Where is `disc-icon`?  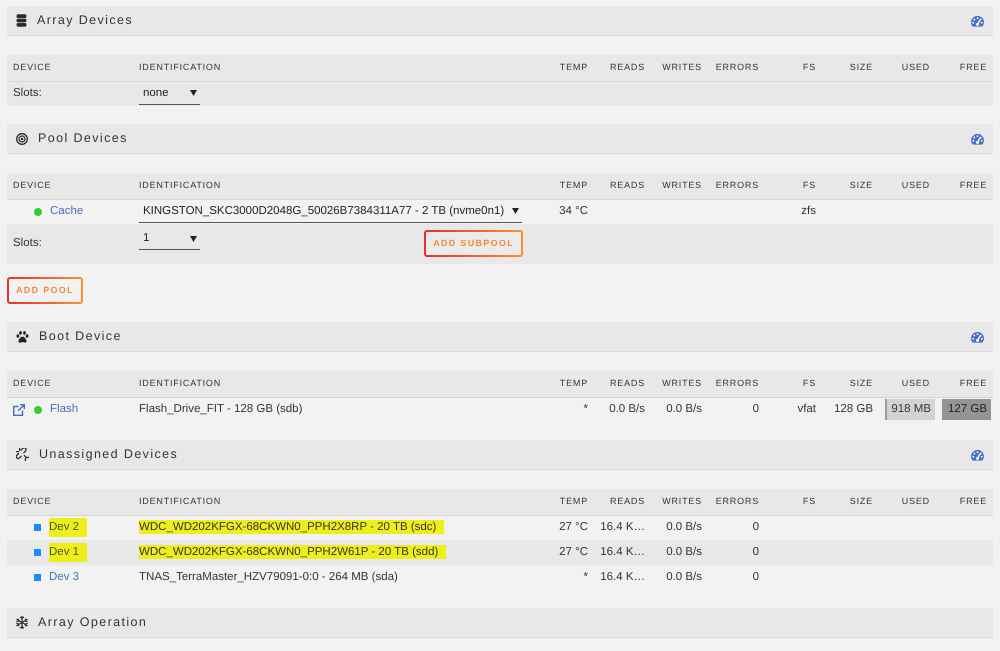
disc-icon is located at coordinates (22, 138).